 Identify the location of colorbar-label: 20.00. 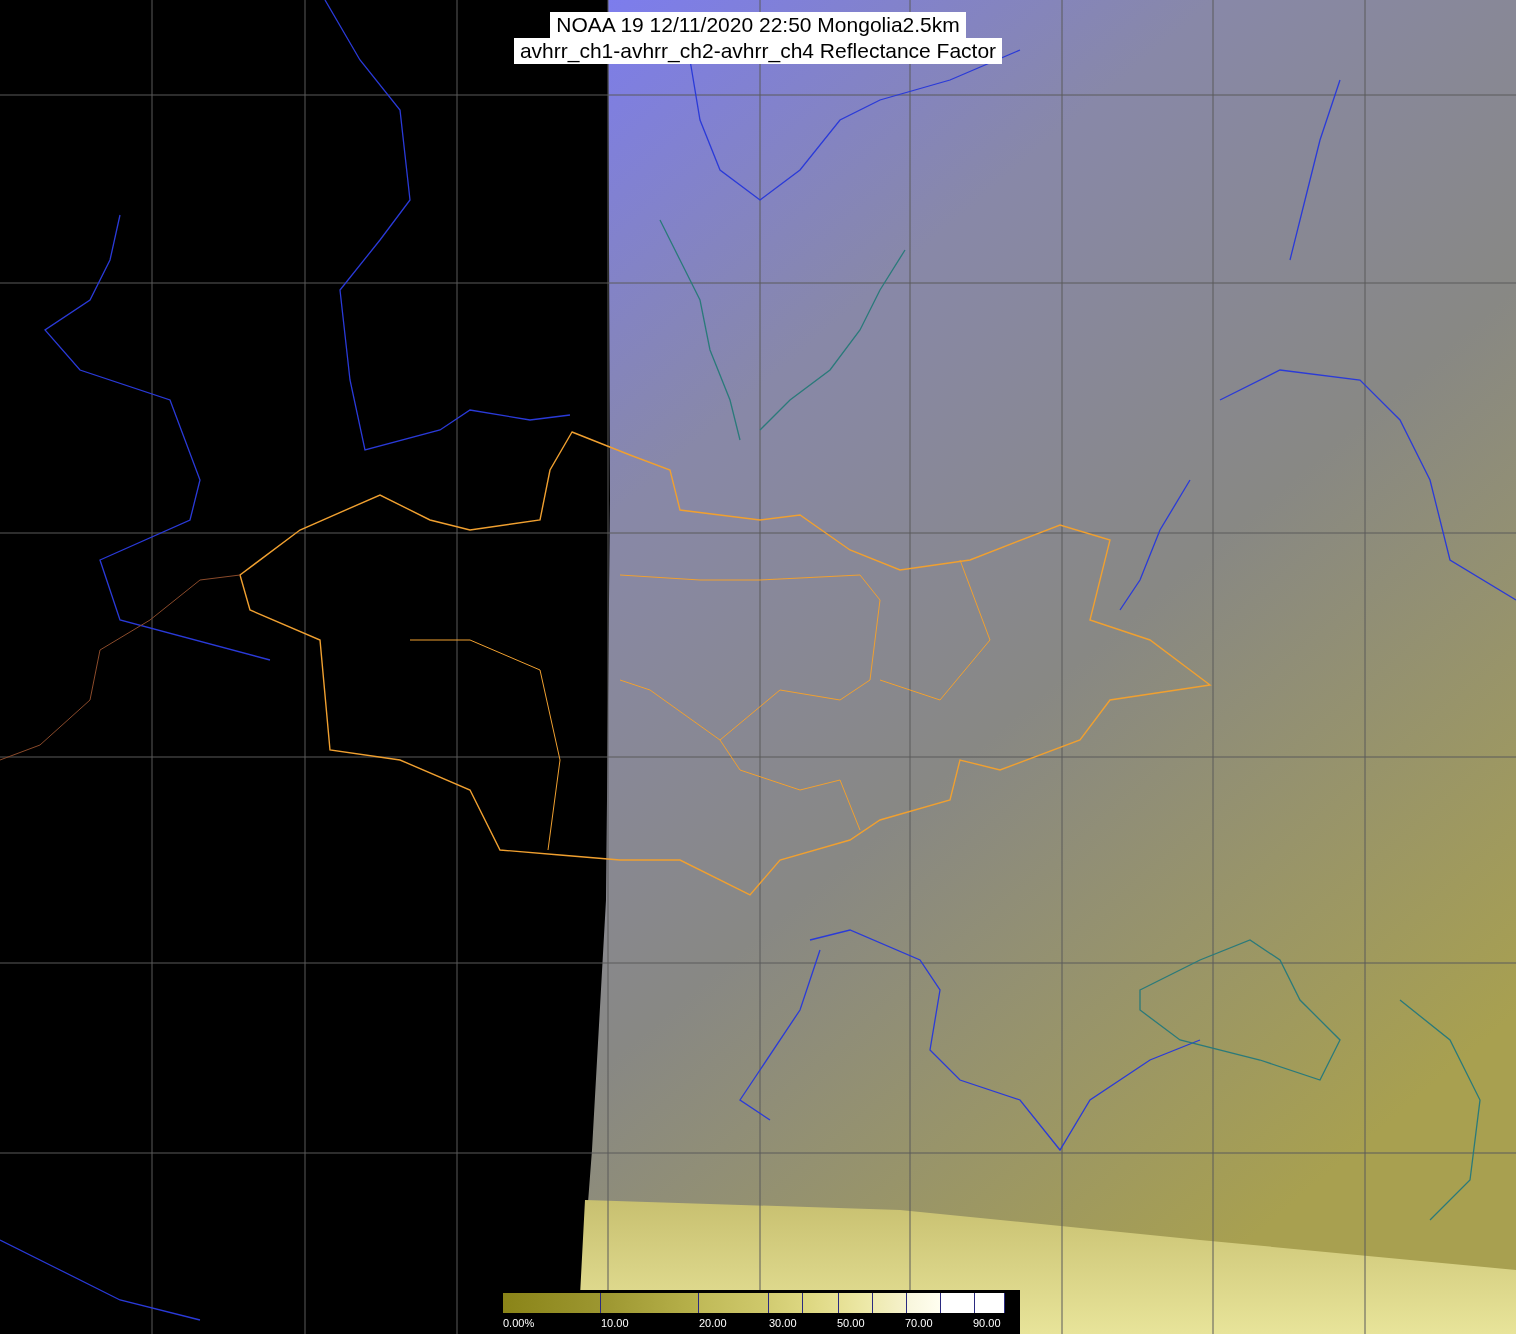
(713, 1323).